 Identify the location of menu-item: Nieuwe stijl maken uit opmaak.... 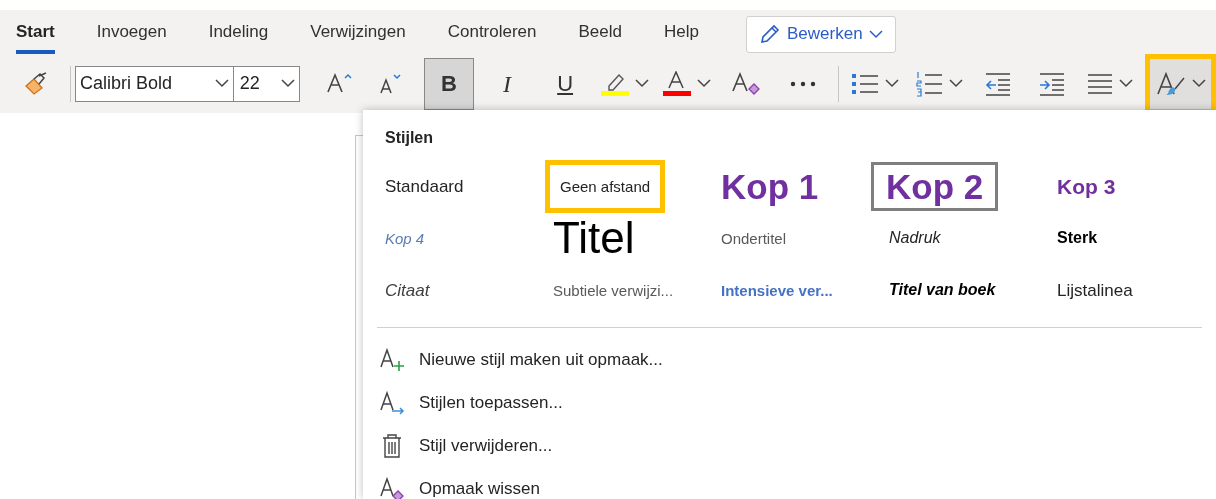
(520, 359).